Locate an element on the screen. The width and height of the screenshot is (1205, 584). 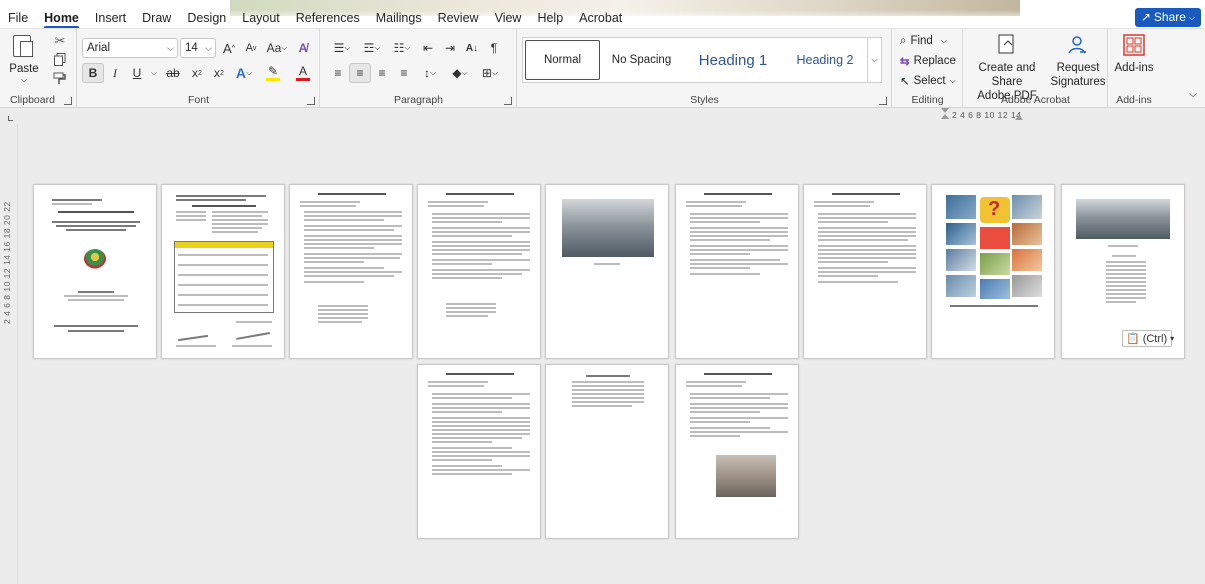
align-right-icon: ≡ is located at coordinates (382, 73).